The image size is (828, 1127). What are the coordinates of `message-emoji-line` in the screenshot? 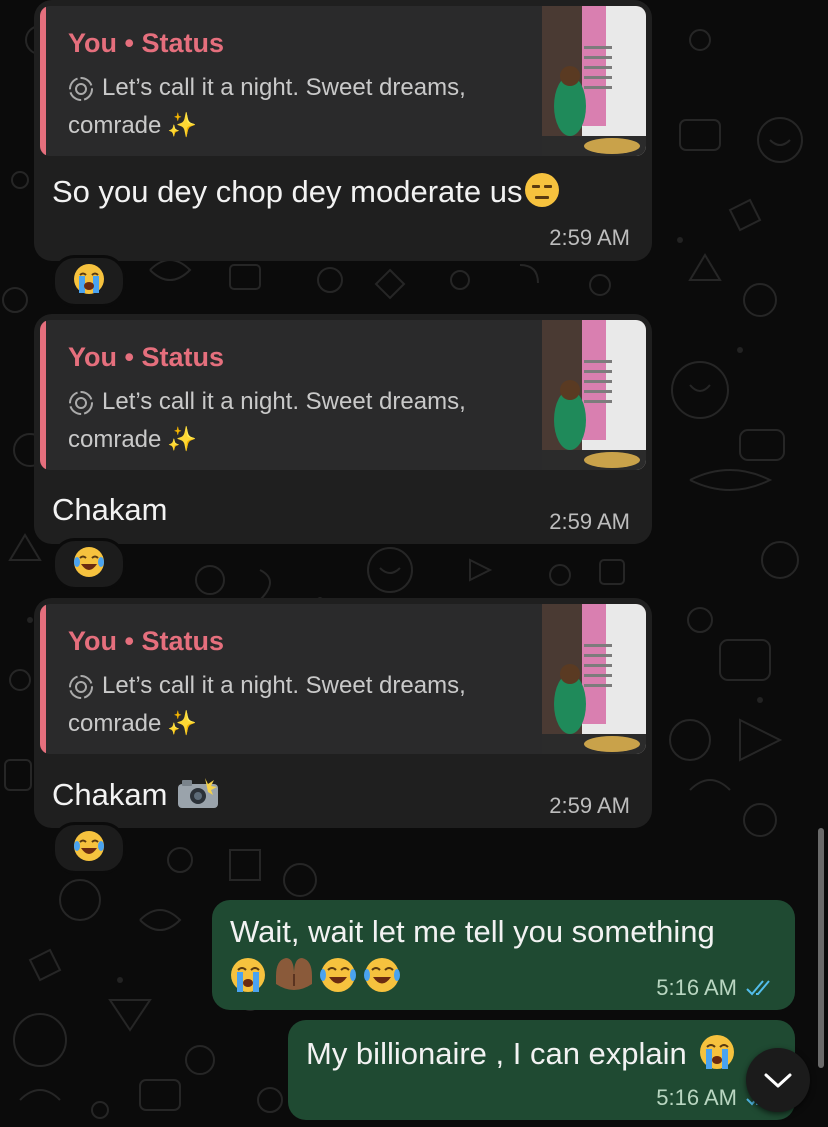 It's located at (320, 976).